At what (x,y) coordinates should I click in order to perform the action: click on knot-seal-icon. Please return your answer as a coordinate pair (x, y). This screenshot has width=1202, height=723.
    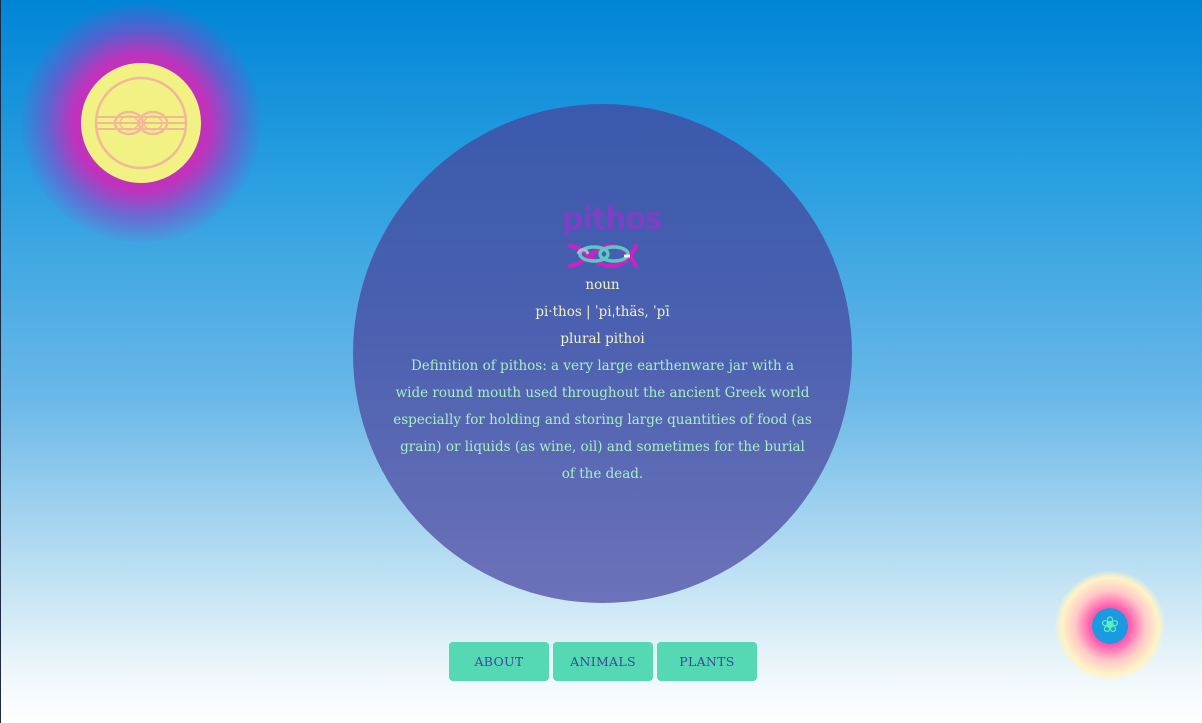
    Looking at the image, I should click on (141, 123).